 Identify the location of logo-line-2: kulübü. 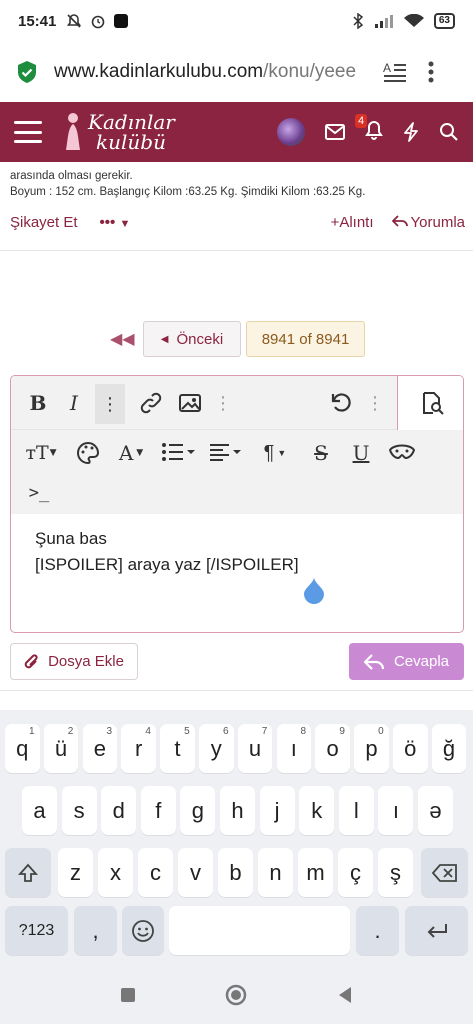
(131, 142).